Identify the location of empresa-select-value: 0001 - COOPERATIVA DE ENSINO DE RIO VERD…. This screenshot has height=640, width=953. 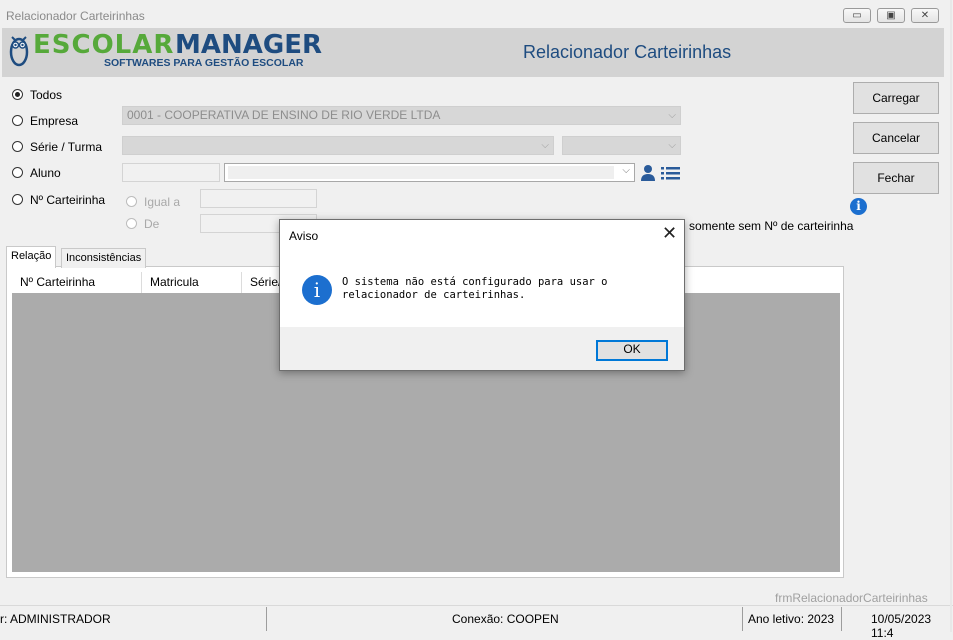
(284, 115).